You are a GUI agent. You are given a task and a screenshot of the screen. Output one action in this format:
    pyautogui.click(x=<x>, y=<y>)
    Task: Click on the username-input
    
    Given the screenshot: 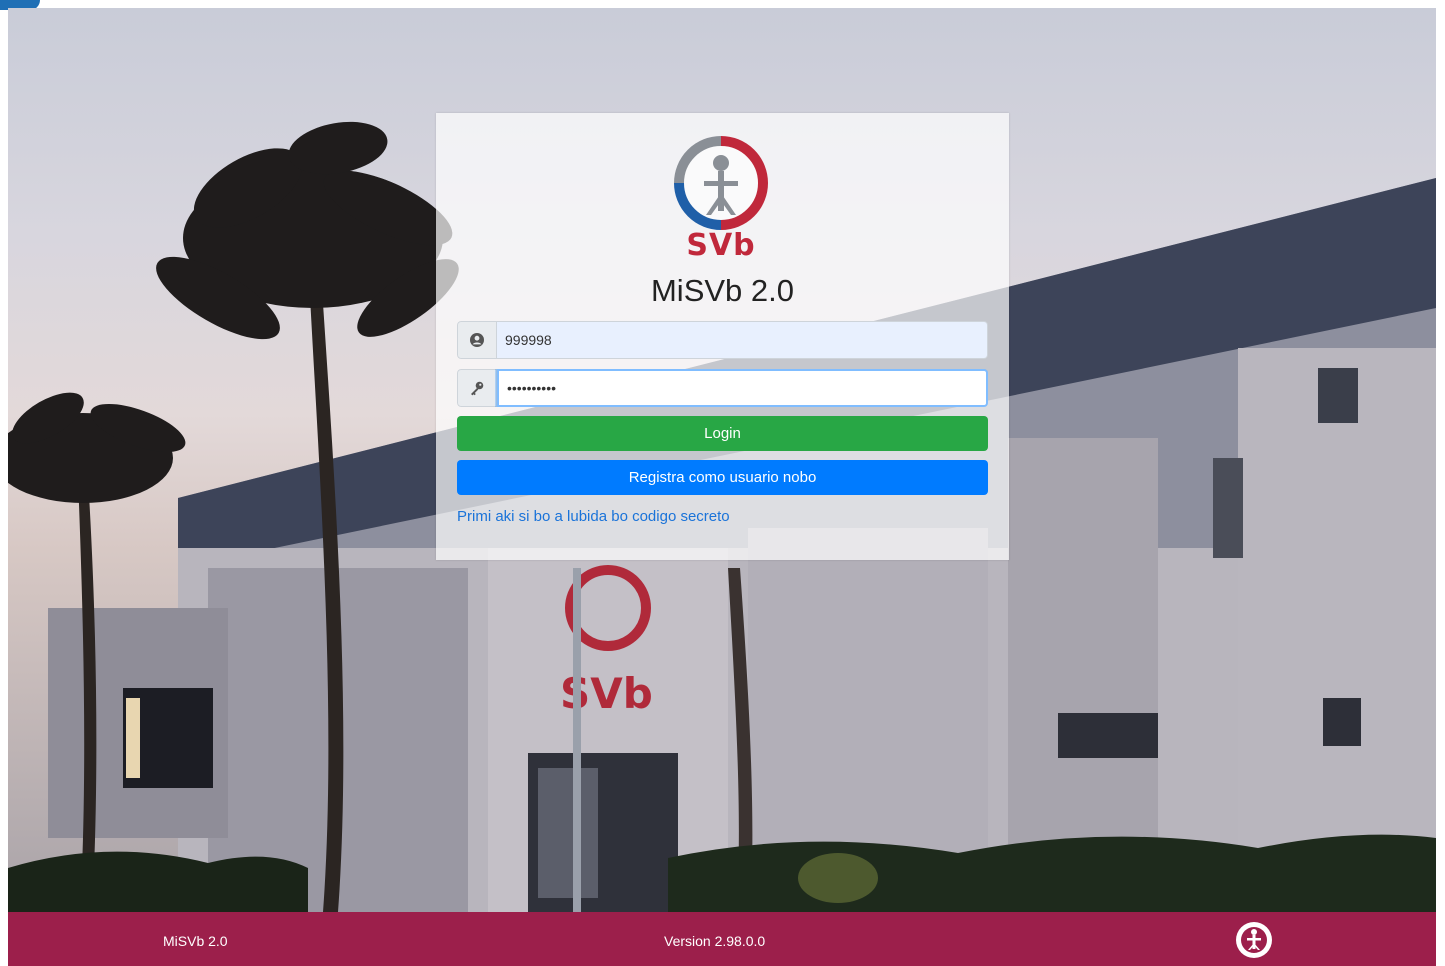 What is the action you would take?
    pyautogui.click(x=742, y=340)
    